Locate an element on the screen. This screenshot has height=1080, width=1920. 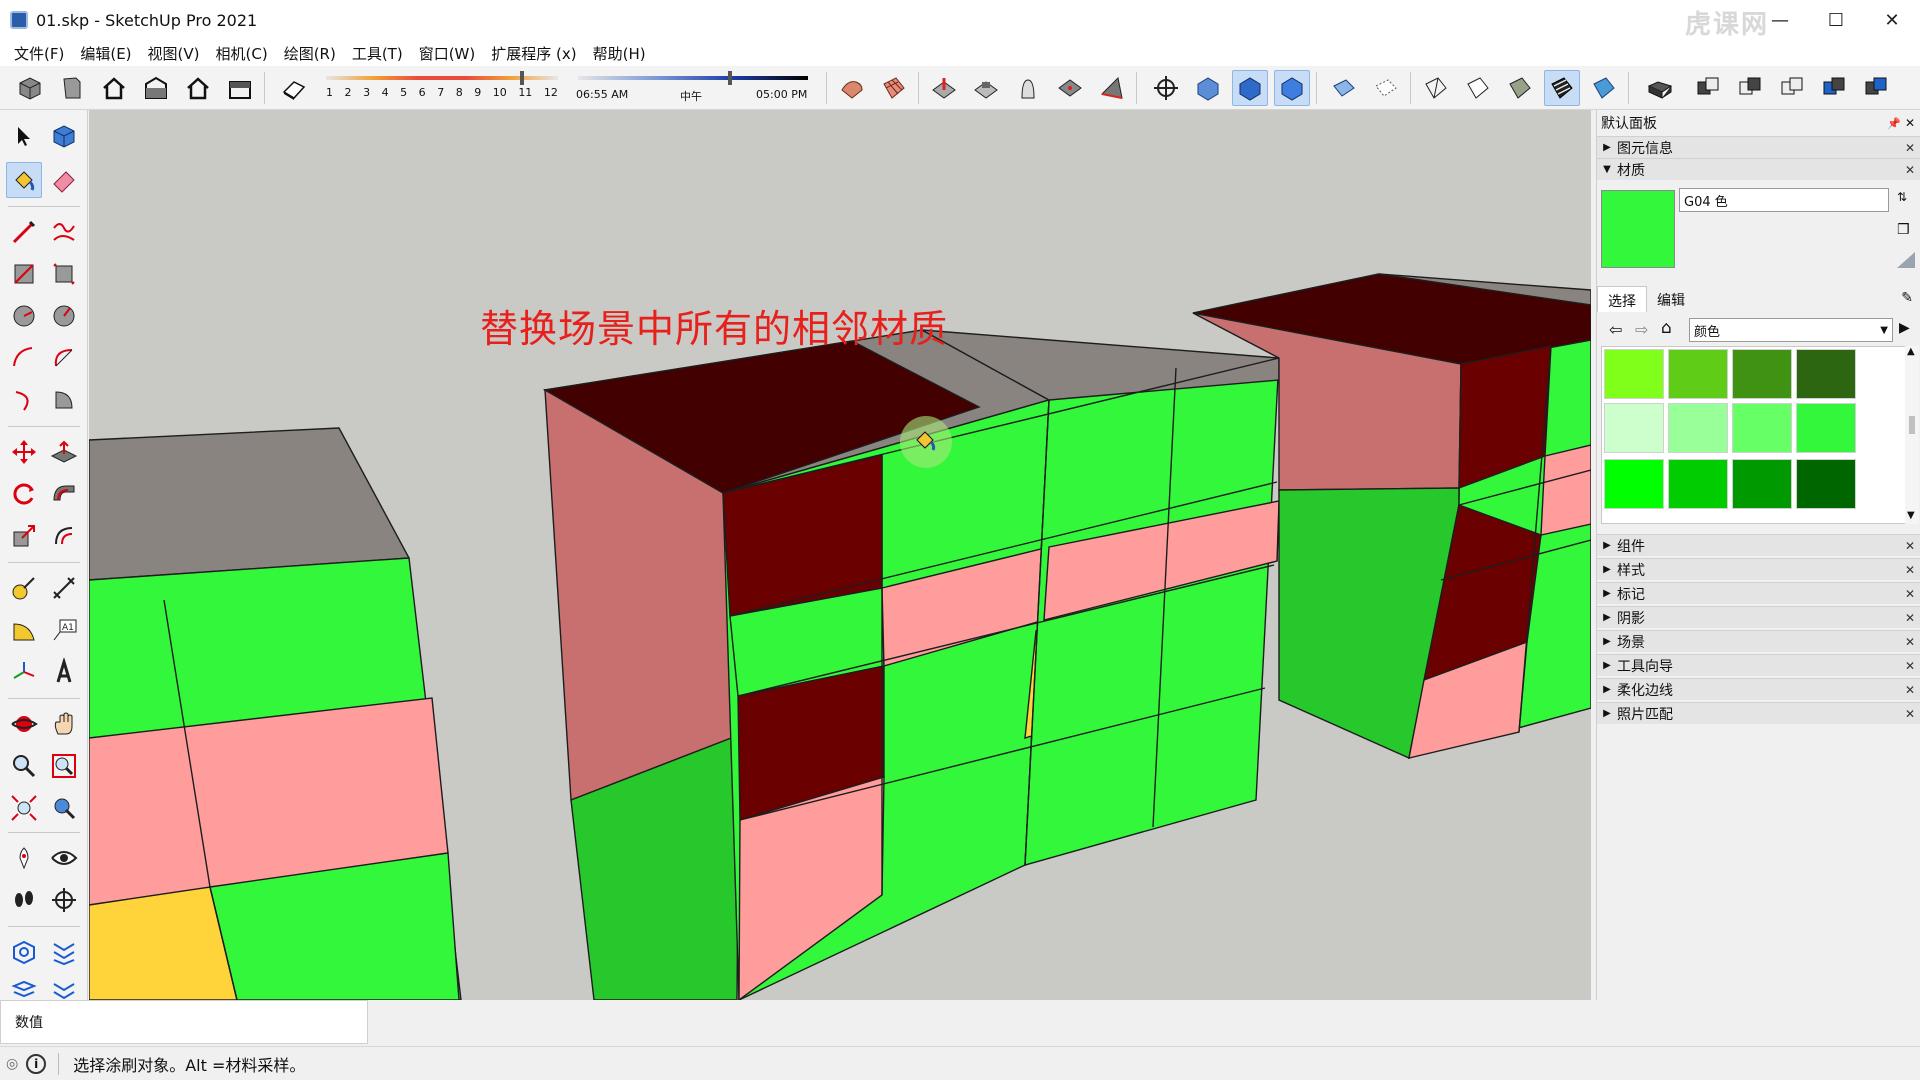
shadows-toggle-icon is located at coordinates (294, 88).